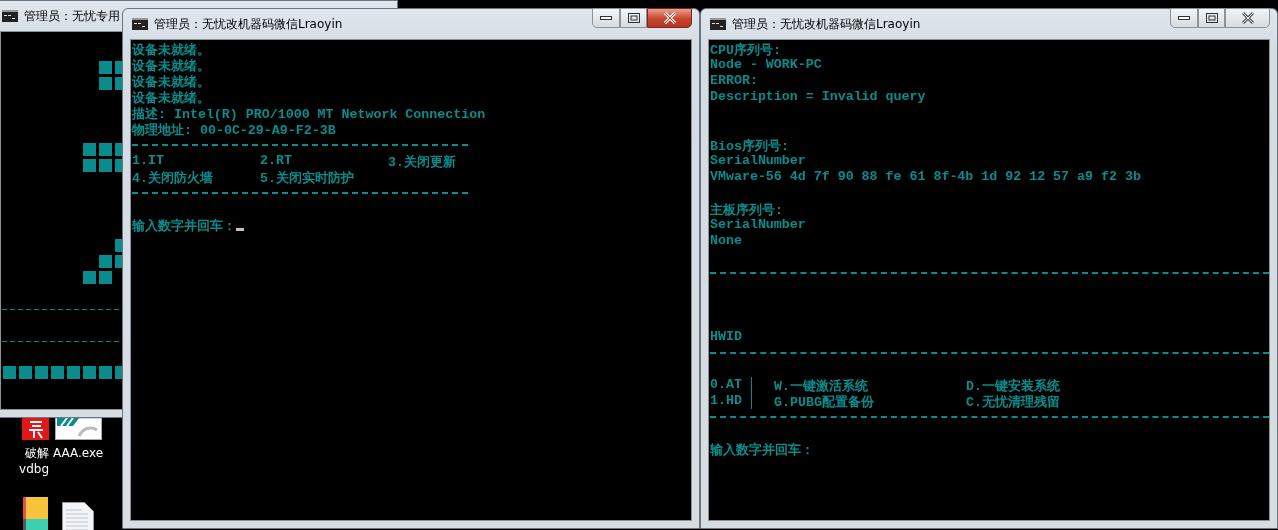 This screenshot has height=530, width=1278. What do you see at coordinates (1013, 385) in the screenshot?
I see `menu-option: D.一键安装系统` at bounding box center [1013, 385].